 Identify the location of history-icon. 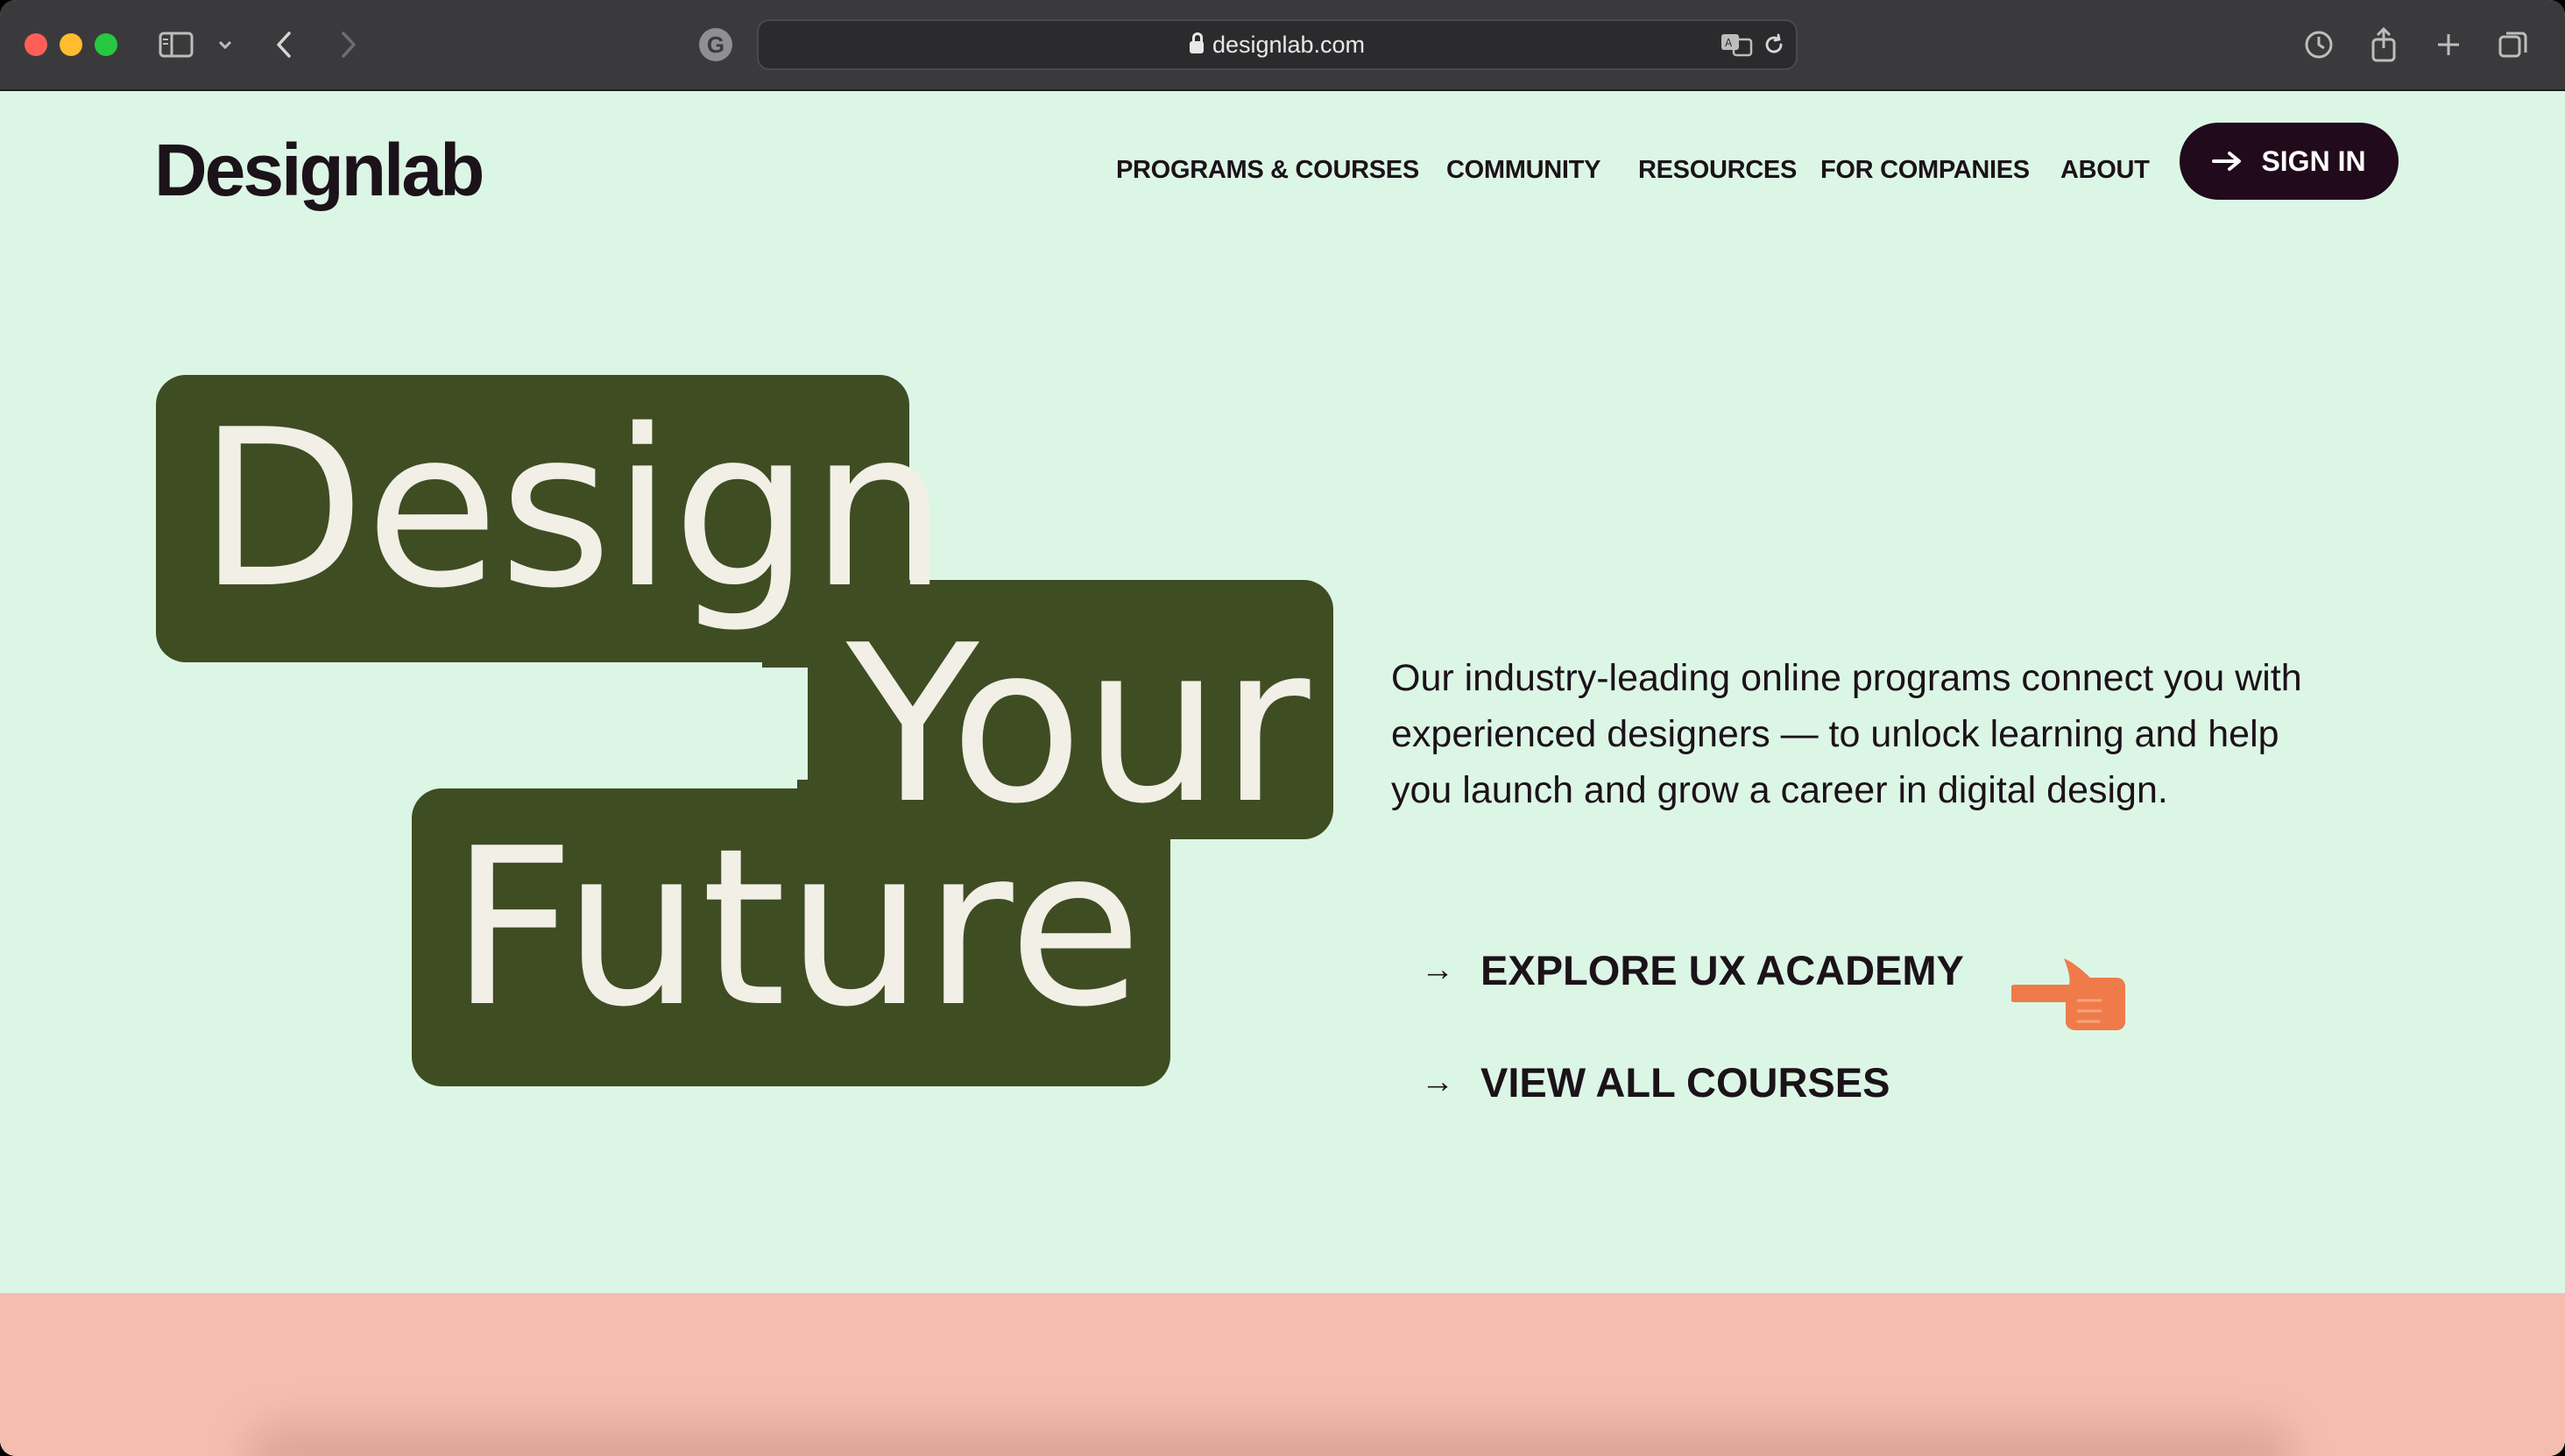
(2318, 44).